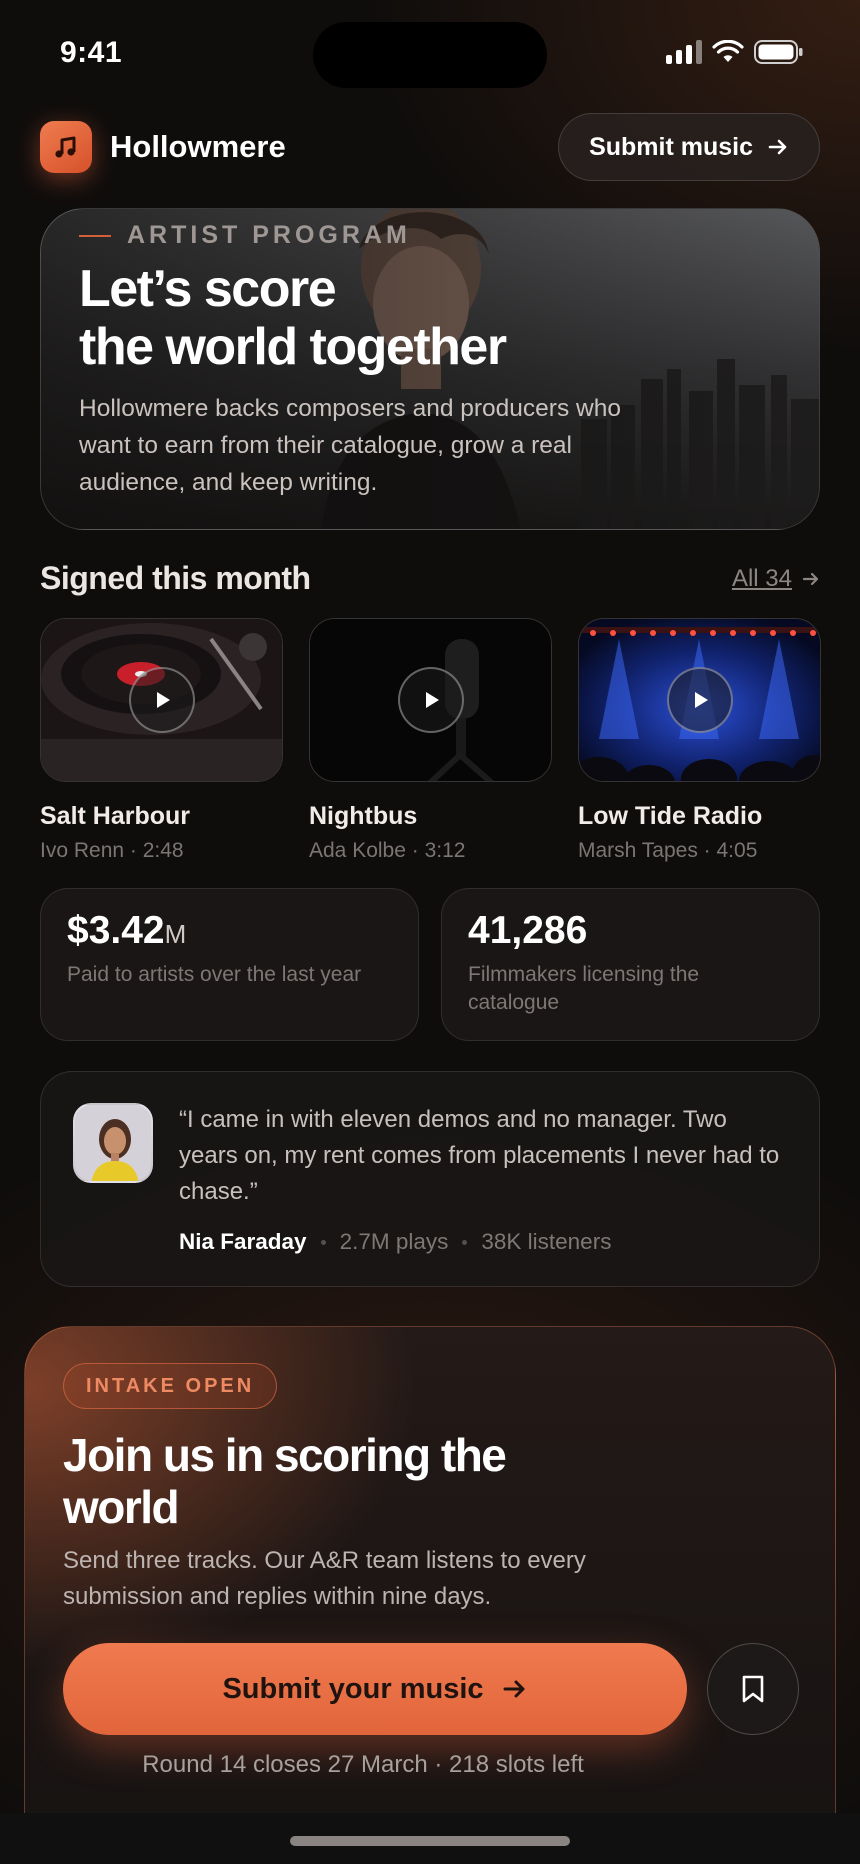  Describe the element at coordinates (584, 988) in the screenshot. I see `stat-label: Filmmakers licensing the catalogue` at that location.